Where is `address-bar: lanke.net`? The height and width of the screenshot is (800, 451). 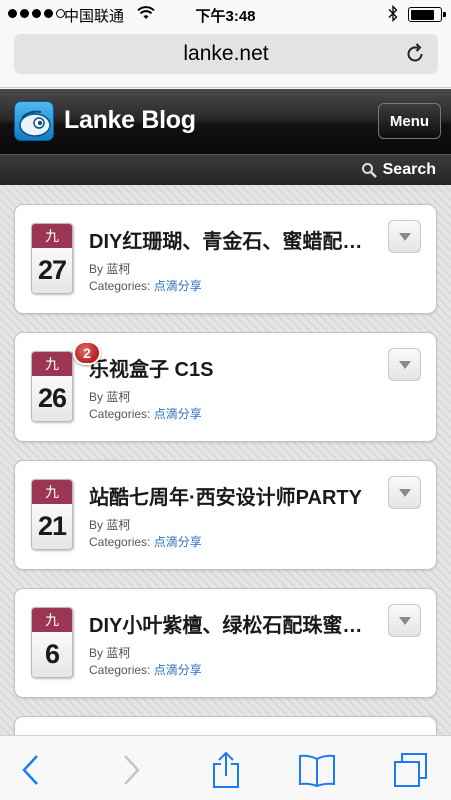
address-bar: lanke.net is located at coordinates (226, 54).